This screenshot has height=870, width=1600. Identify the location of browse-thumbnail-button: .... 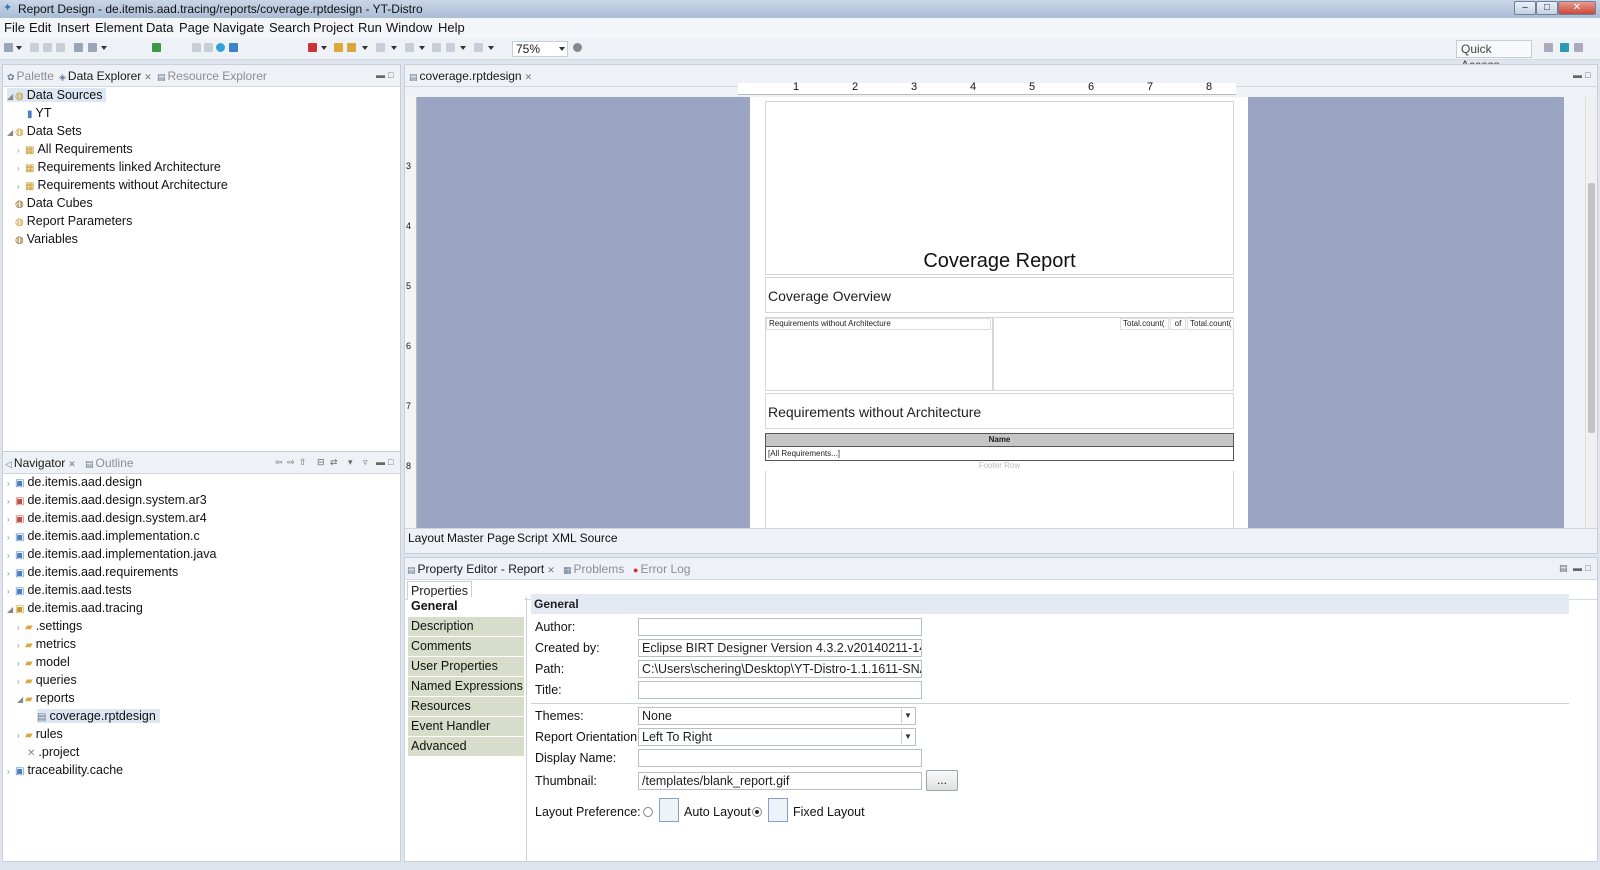
(942, 780).